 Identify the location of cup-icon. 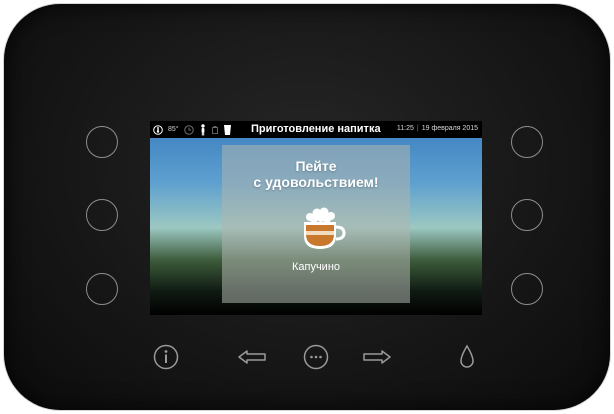
(227, 129).